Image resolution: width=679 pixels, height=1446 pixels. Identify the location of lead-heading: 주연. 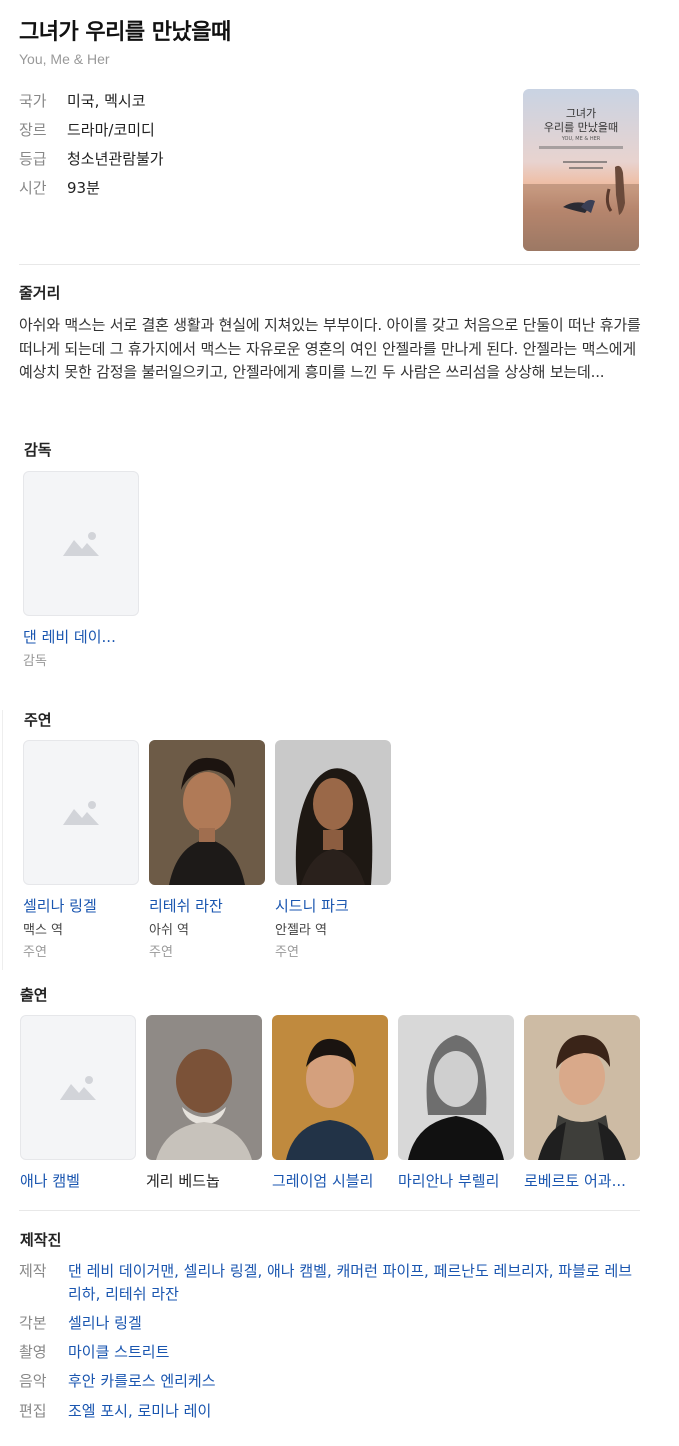
(38, 720).